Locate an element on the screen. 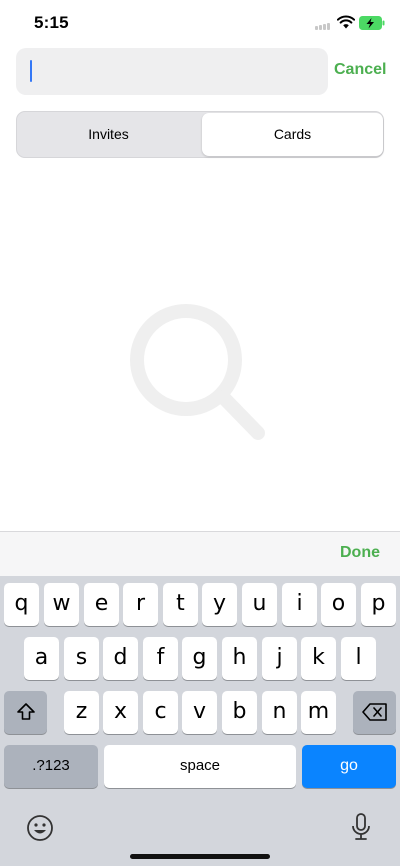 The width and height of the screenshot is (400, 866). search-input is located at coordinates (172, 71).